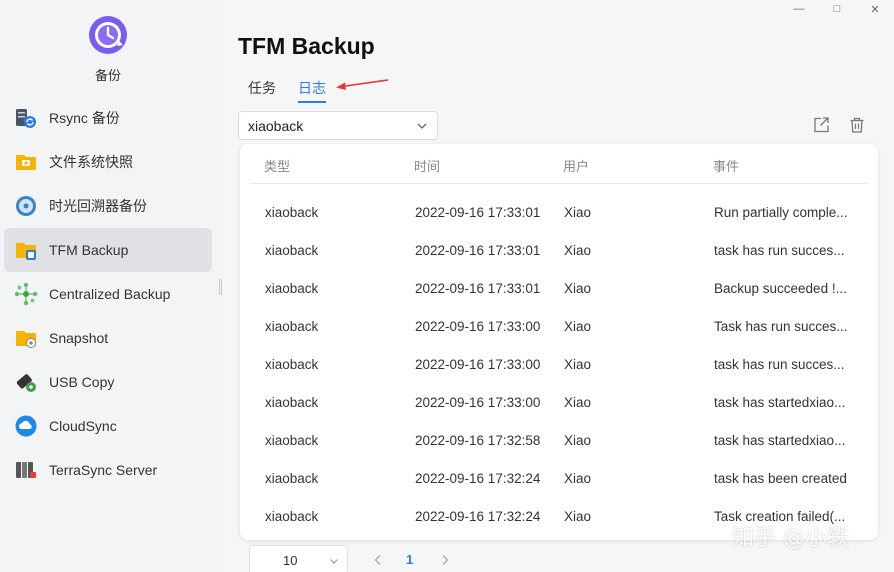  I want to click on chevron-right-icon, so click(445, 560).